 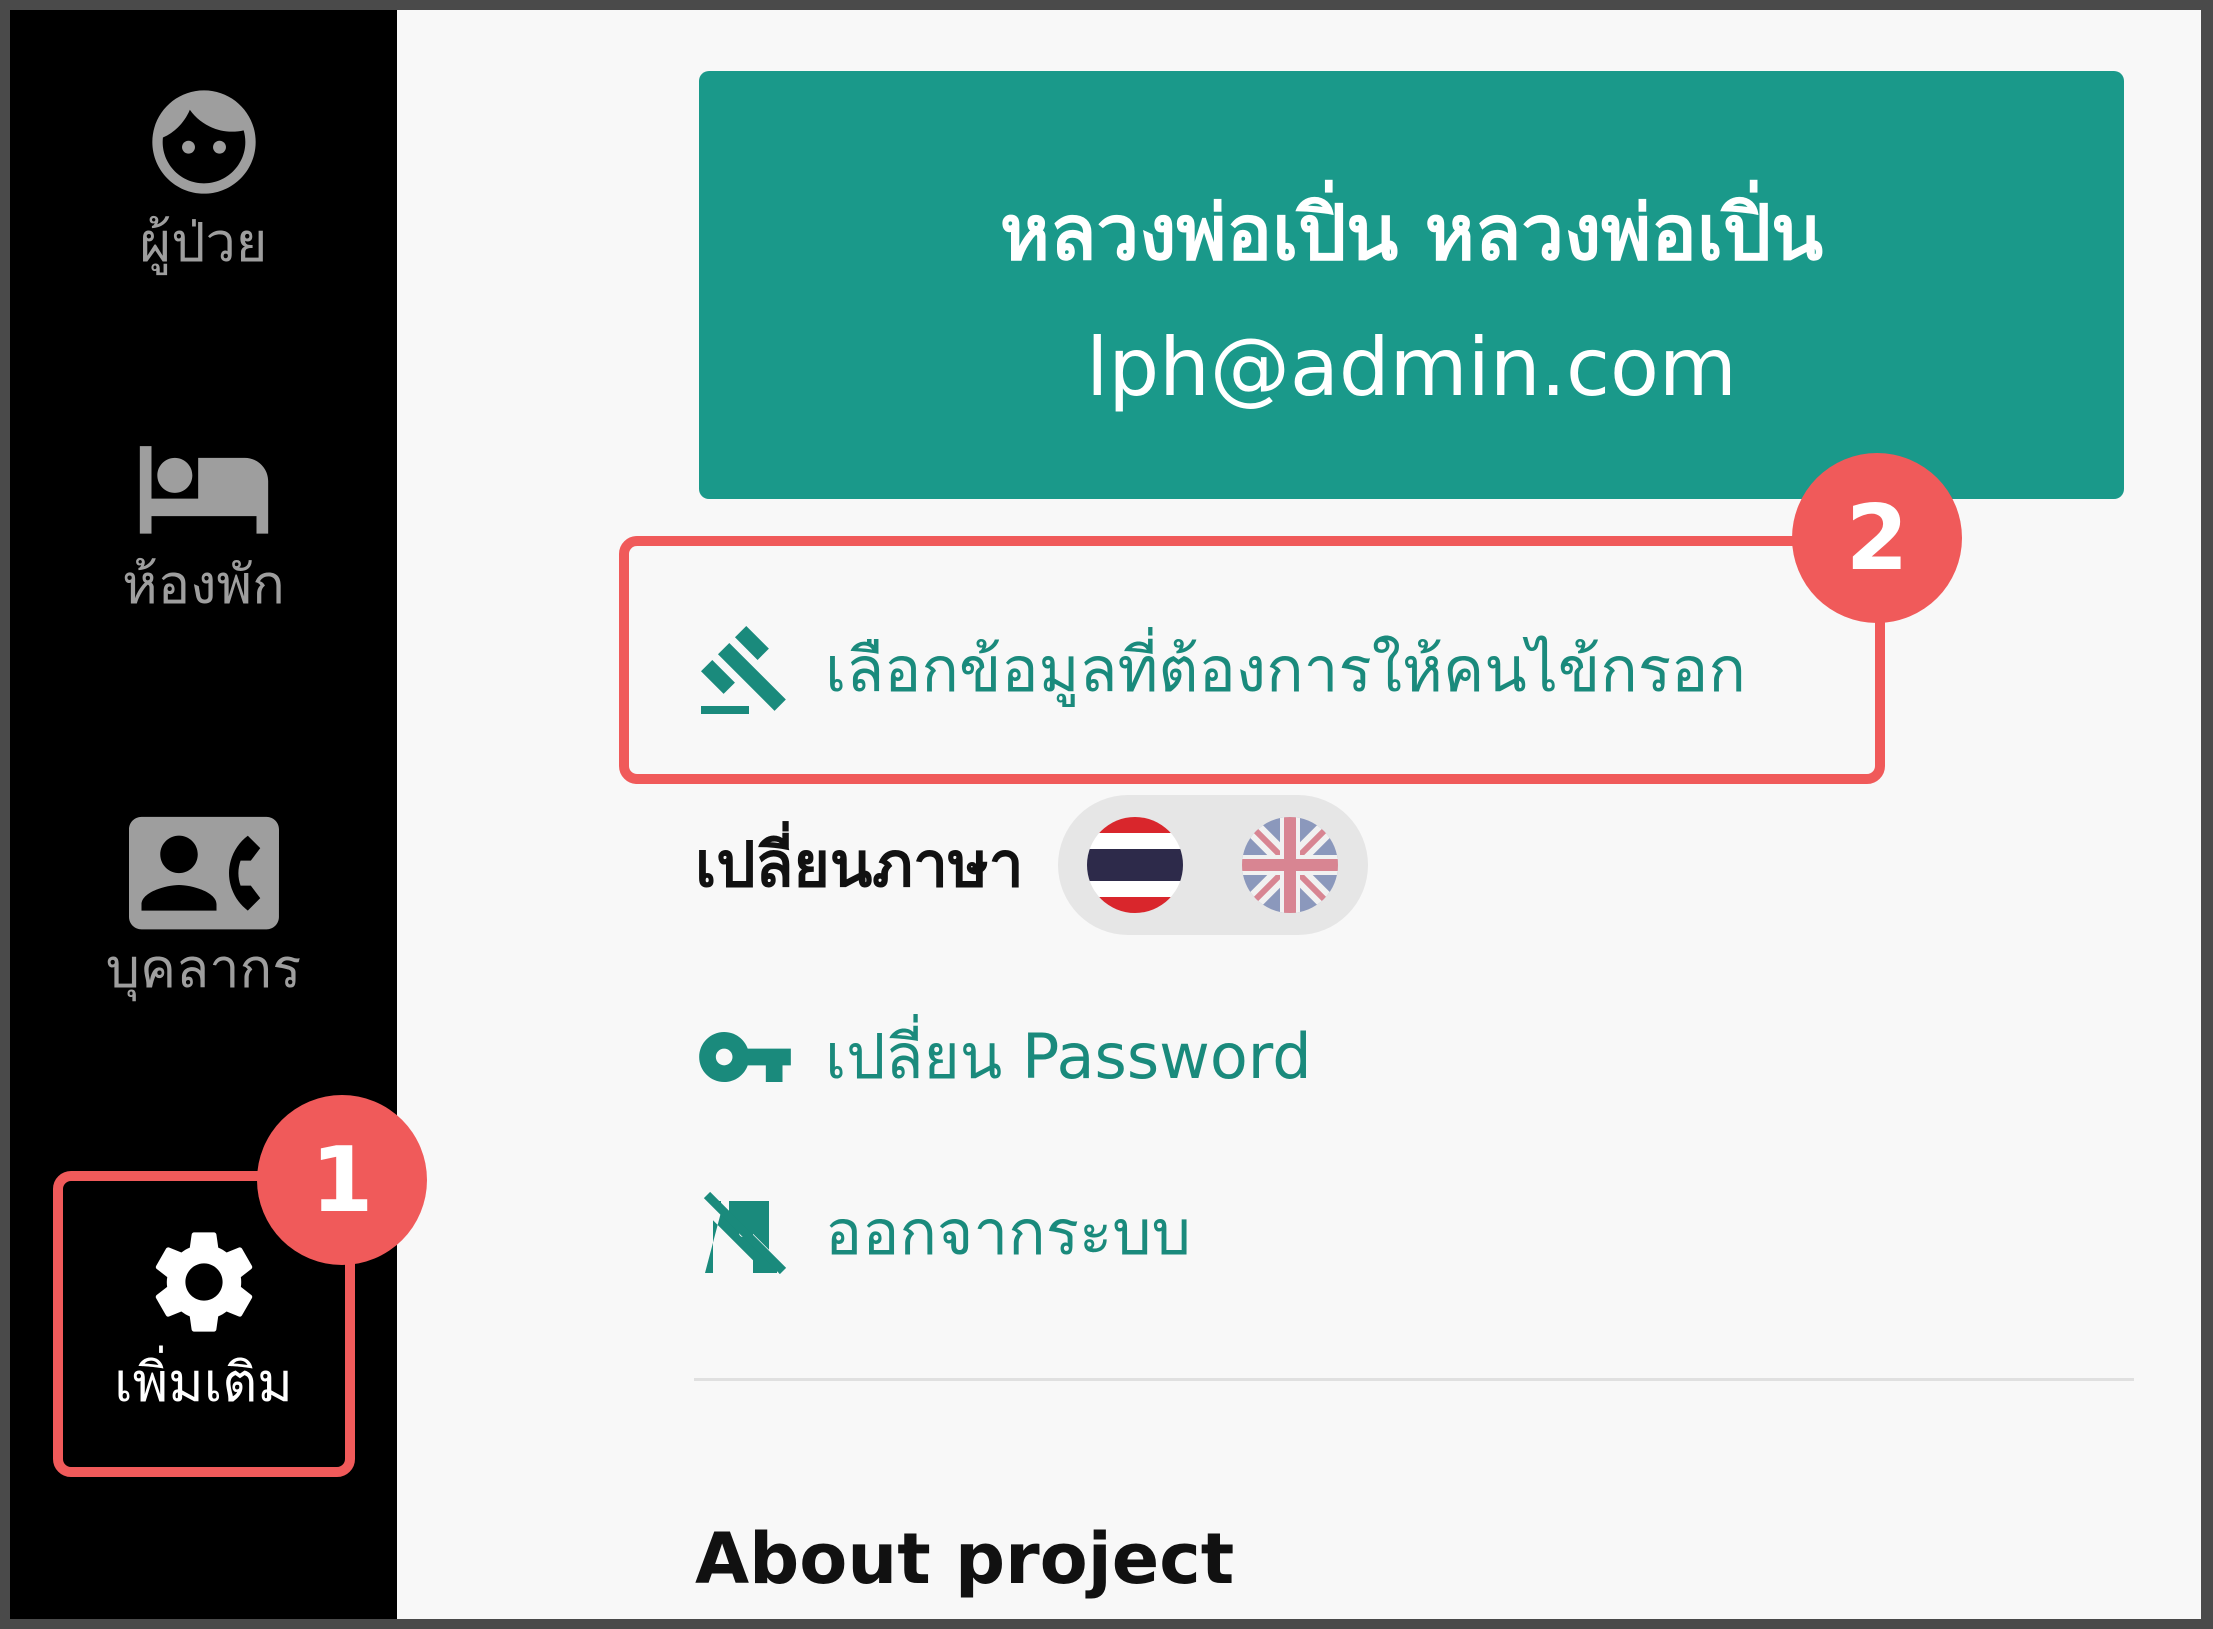 What do you see at coordinates (745, 1057) in the screenshot?
I see `key-icon` at bounding box center [745, 1057].